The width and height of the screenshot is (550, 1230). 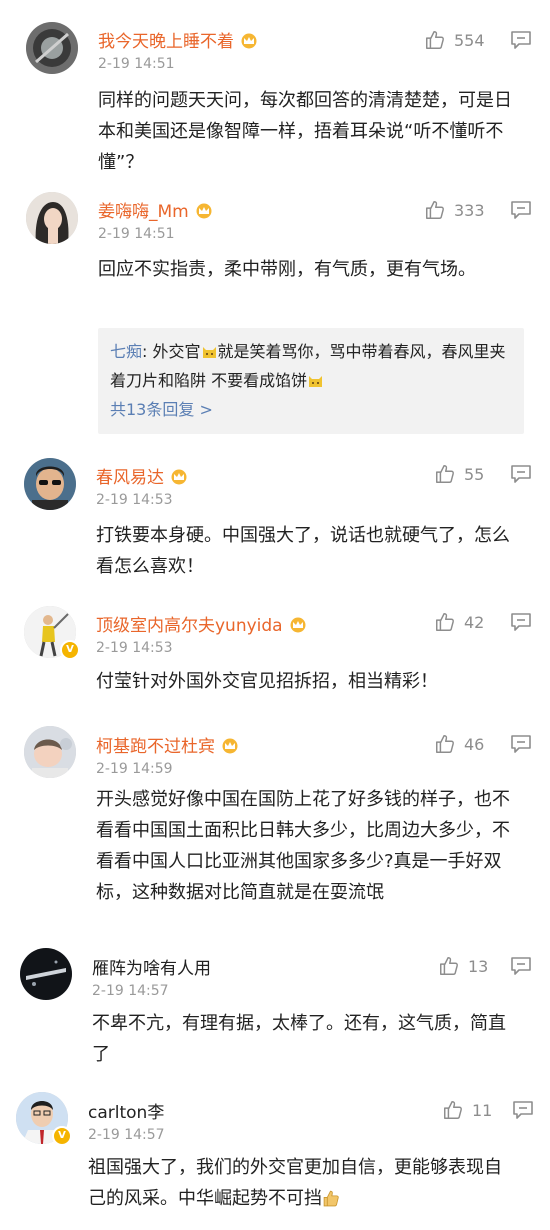 What do you see at coordinates (171, 351) in the screenshot?
I see `sub-reply-text: : 外交官` at bounding box center [171, 351].